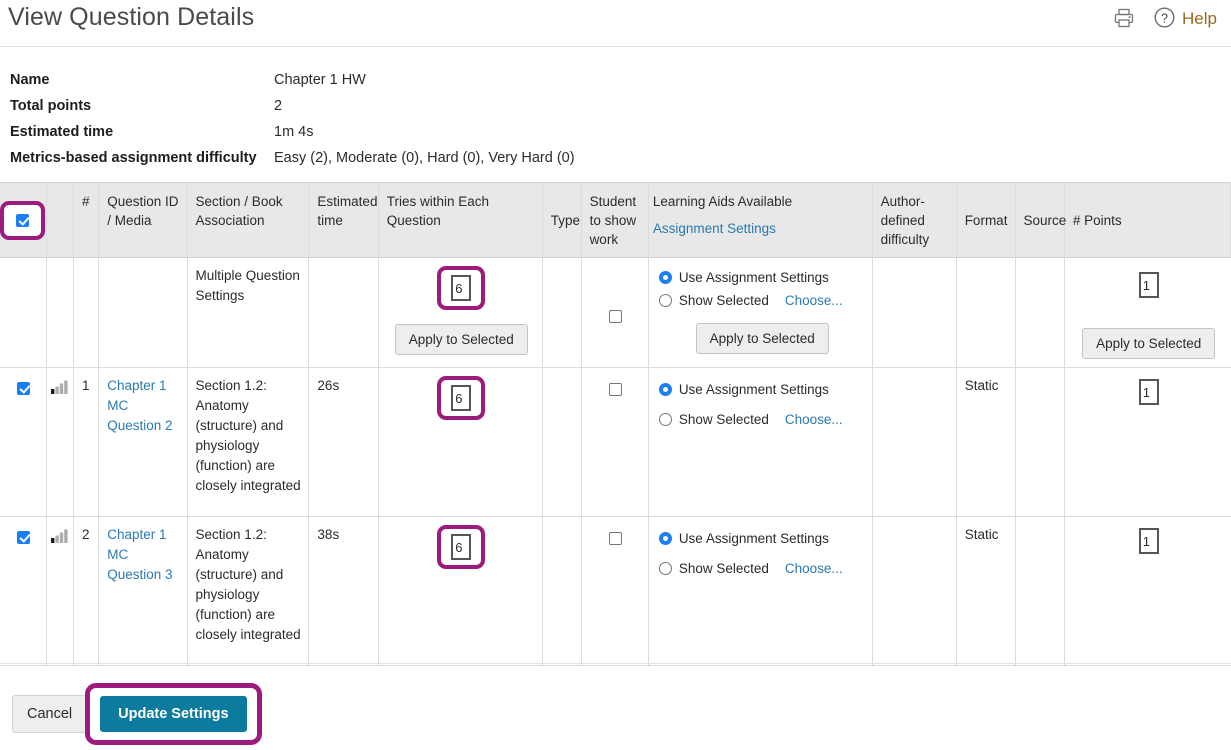 The image size is (1231, 750). What do you see at coordinates (714, 228) in the screenshot?
I see `assignment-settings-link: Assignment Settings` at bounding box center [714, 228].